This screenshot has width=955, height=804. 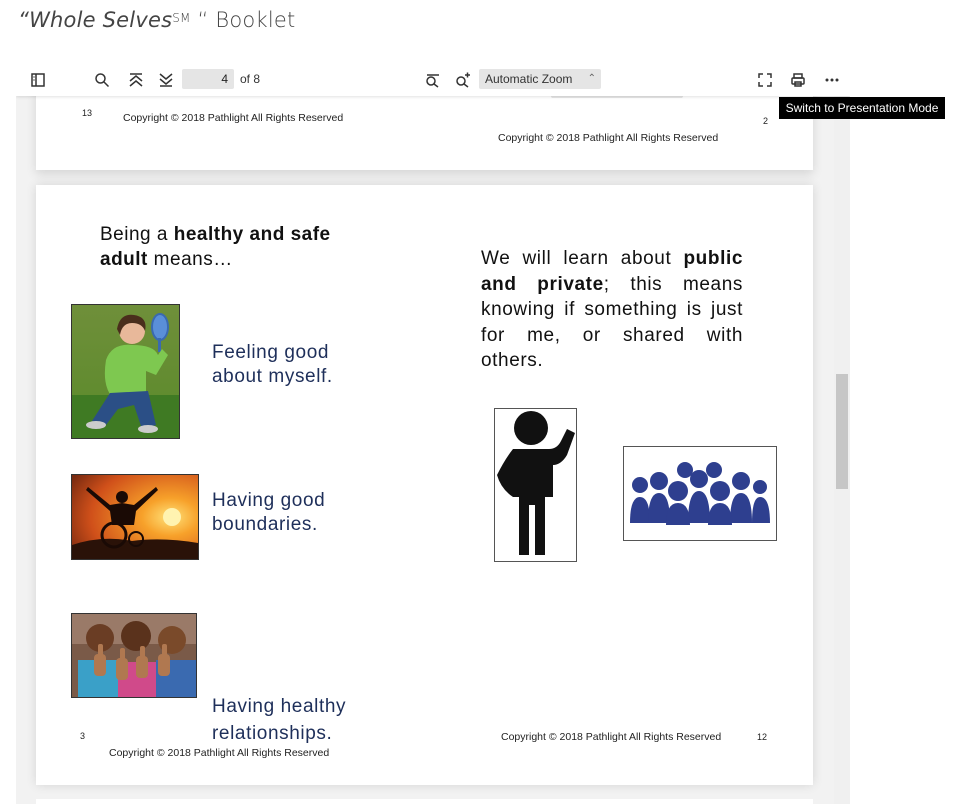 I want to click on heading-text: Being a, so click(x=137, y=234).